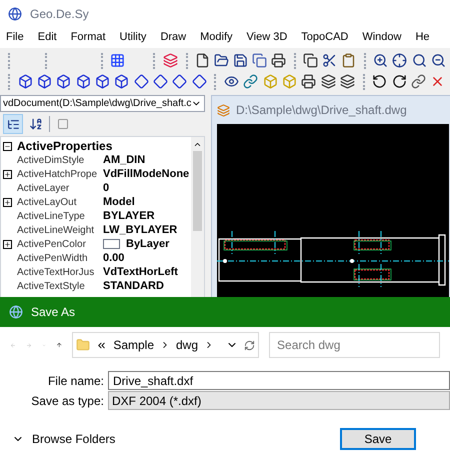  What do you see at coordinates (59, 14) in the screenshot?
I see `window-title: Geo.De.Sy` at bounding box center [59, 14].